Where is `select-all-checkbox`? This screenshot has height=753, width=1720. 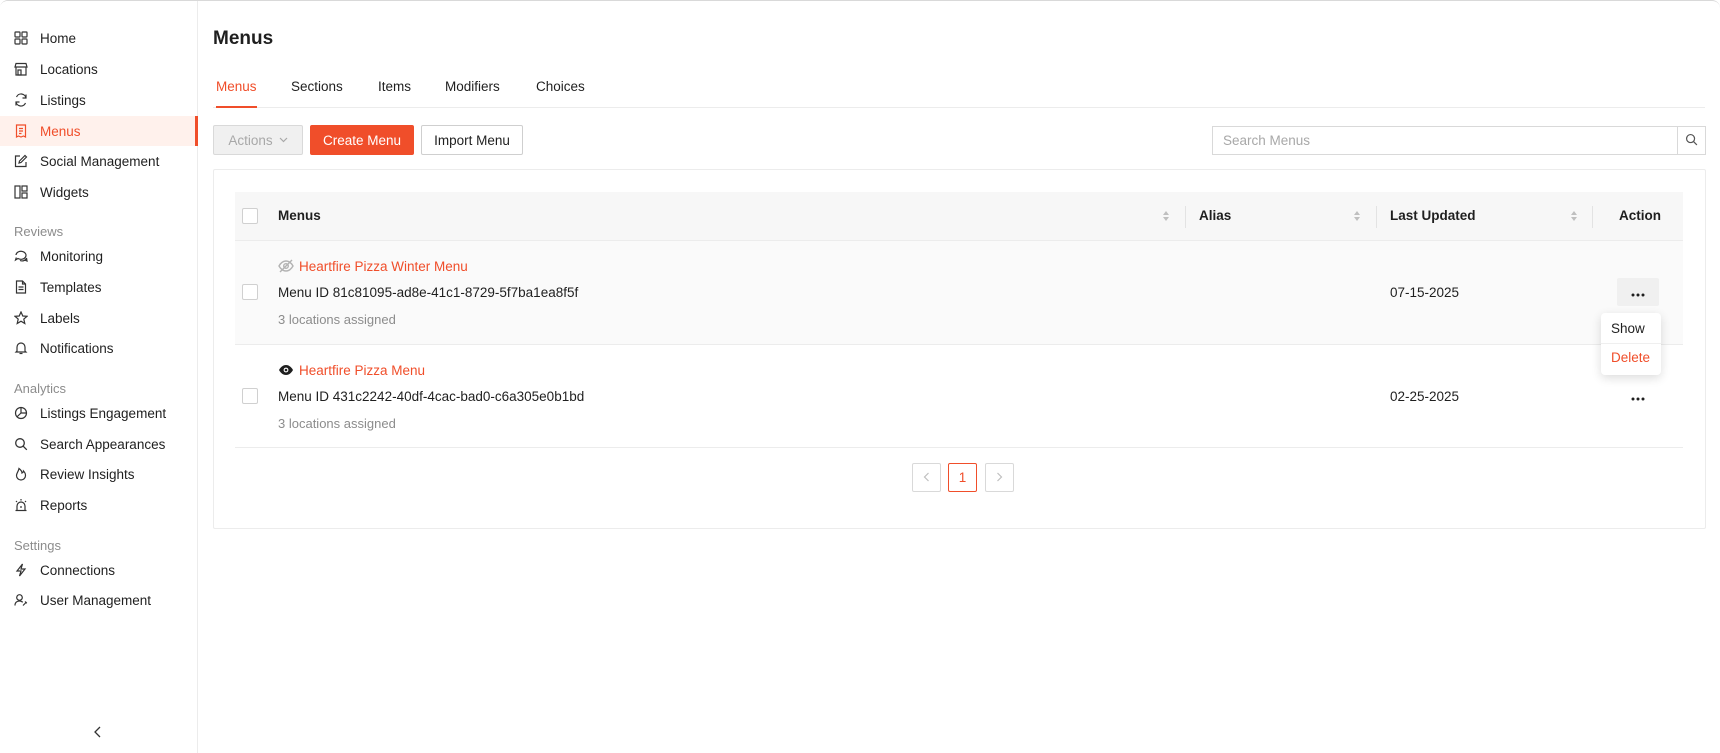 select-all-checkbox is located at coordinates (250, 216).